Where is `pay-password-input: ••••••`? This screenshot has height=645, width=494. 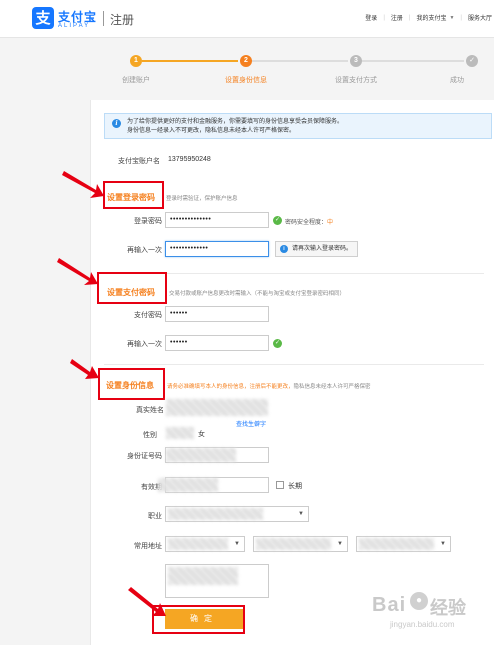 pay-password-input: •••••• is located at coordinates (217, 314).